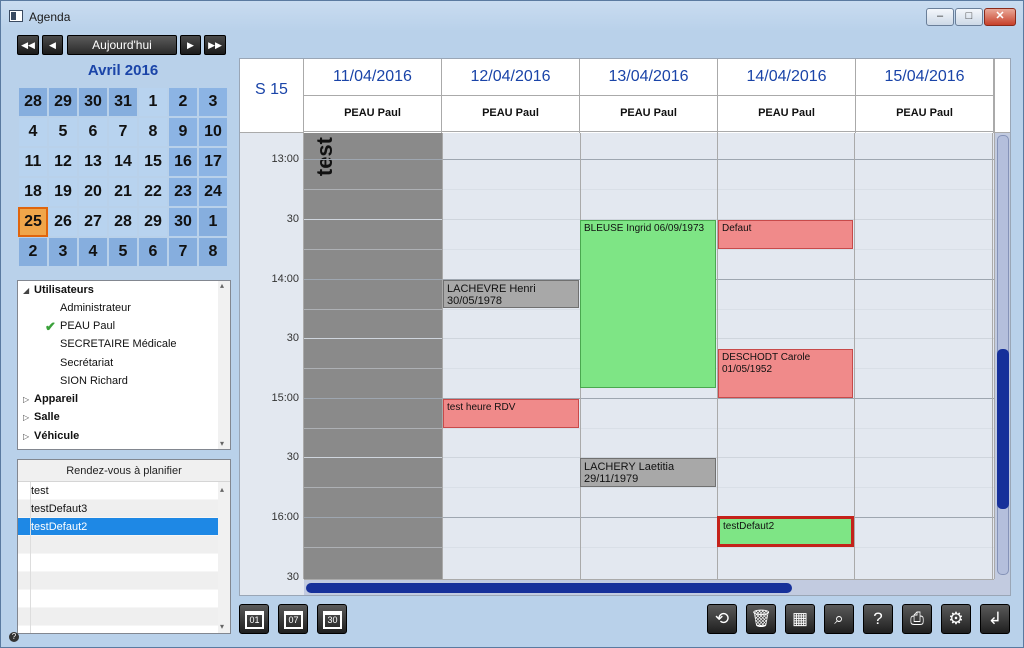 This screenshot has width=1024, height=648. Describe the element at coordinates (153, 162) in the screenshot. I see `calendar-day: 15` at that location.